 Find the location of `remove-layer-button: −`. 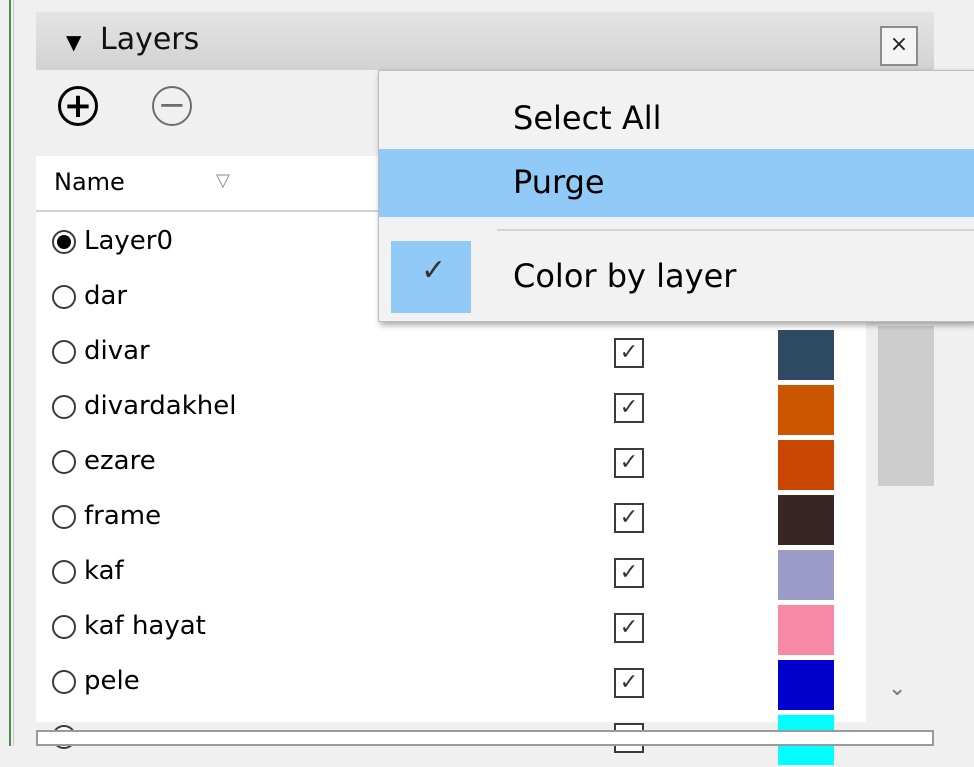

remove-layer-button: − is located at coordinates (172, 106).